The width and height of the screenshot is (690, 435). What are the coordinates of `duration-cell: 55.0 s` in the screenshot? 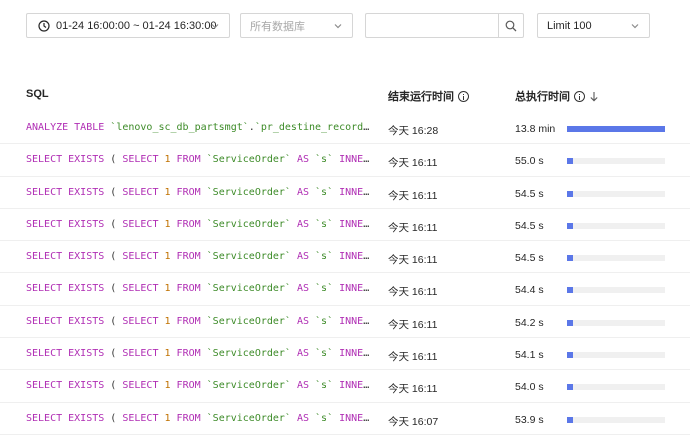 It's located at (529, 161).